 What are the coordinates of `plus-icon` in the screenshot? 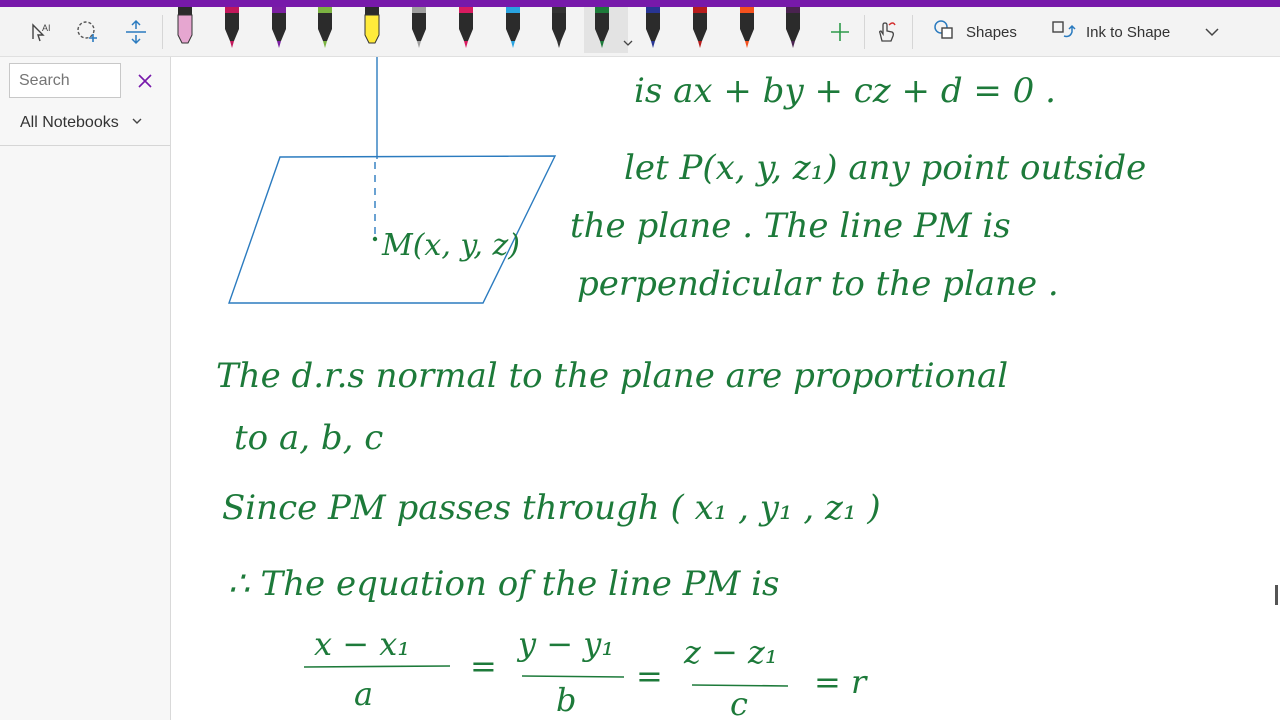 It's located at (840, 32).